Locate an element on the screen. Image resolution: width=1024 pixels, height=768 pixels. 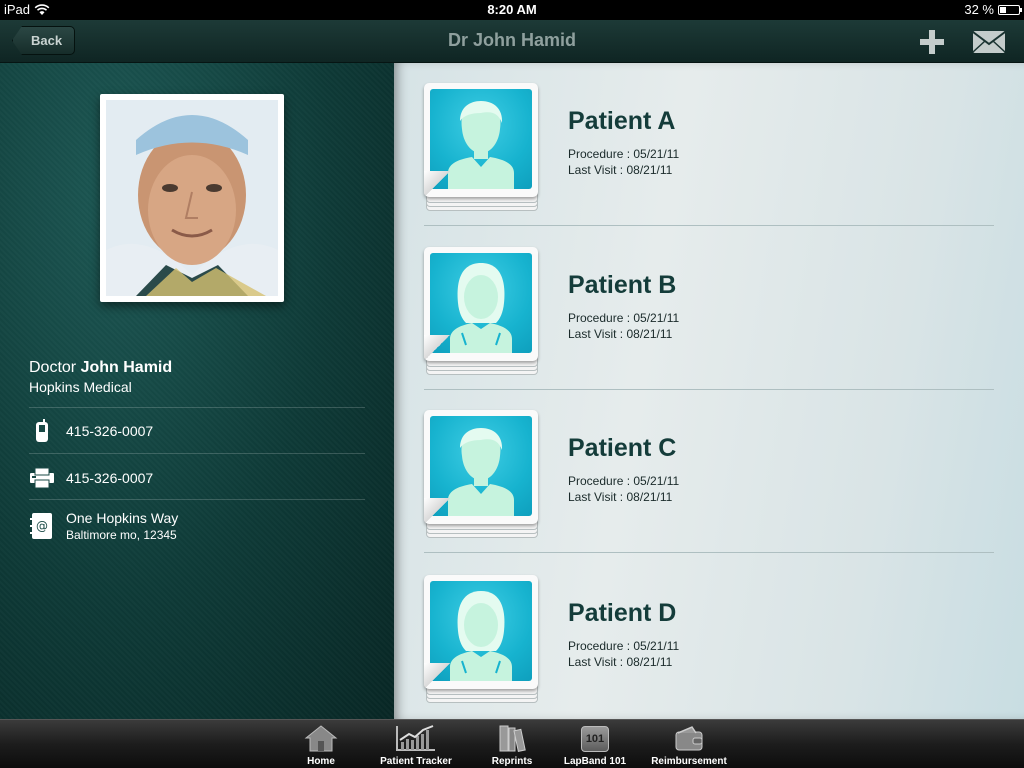
doctor-photo is located at coordinates (192, 198).